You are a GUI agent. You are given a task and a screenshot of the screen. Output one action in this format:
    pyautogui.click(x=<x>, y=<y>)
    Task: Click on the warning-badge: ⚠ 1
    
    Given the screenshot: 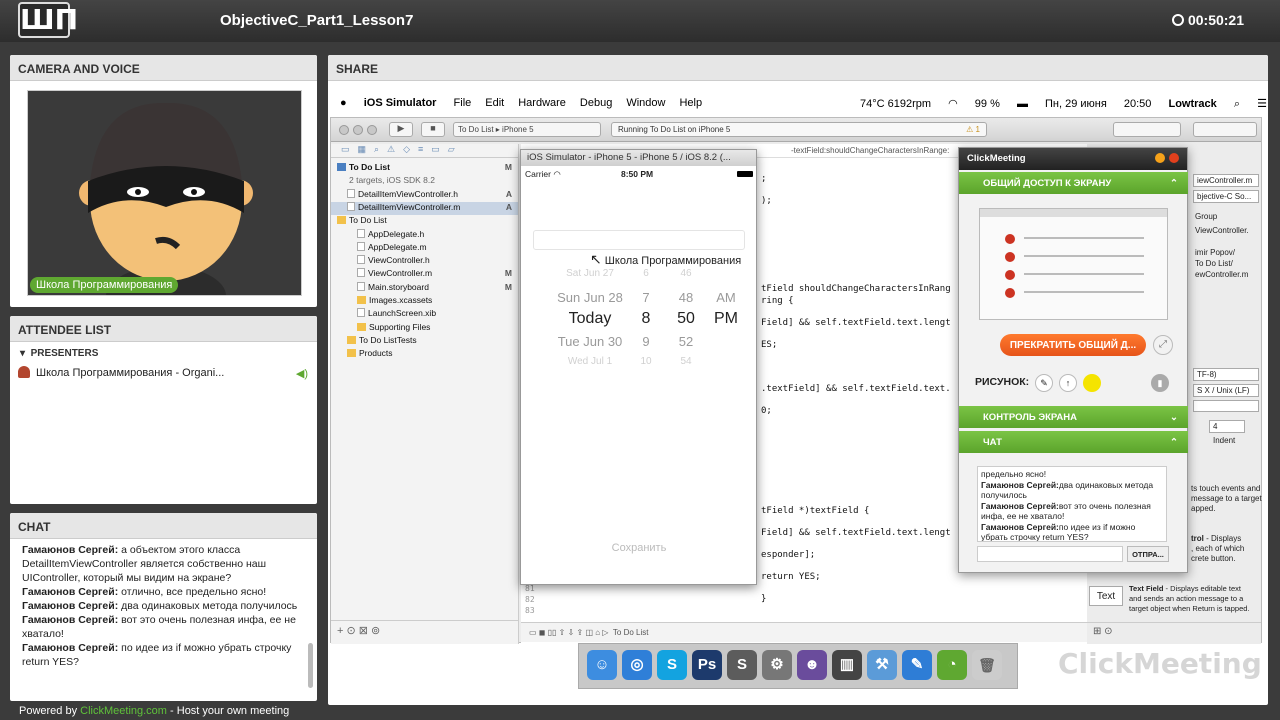 What is the action you would take?
    pyautogui.click(x=973, y=129)
    